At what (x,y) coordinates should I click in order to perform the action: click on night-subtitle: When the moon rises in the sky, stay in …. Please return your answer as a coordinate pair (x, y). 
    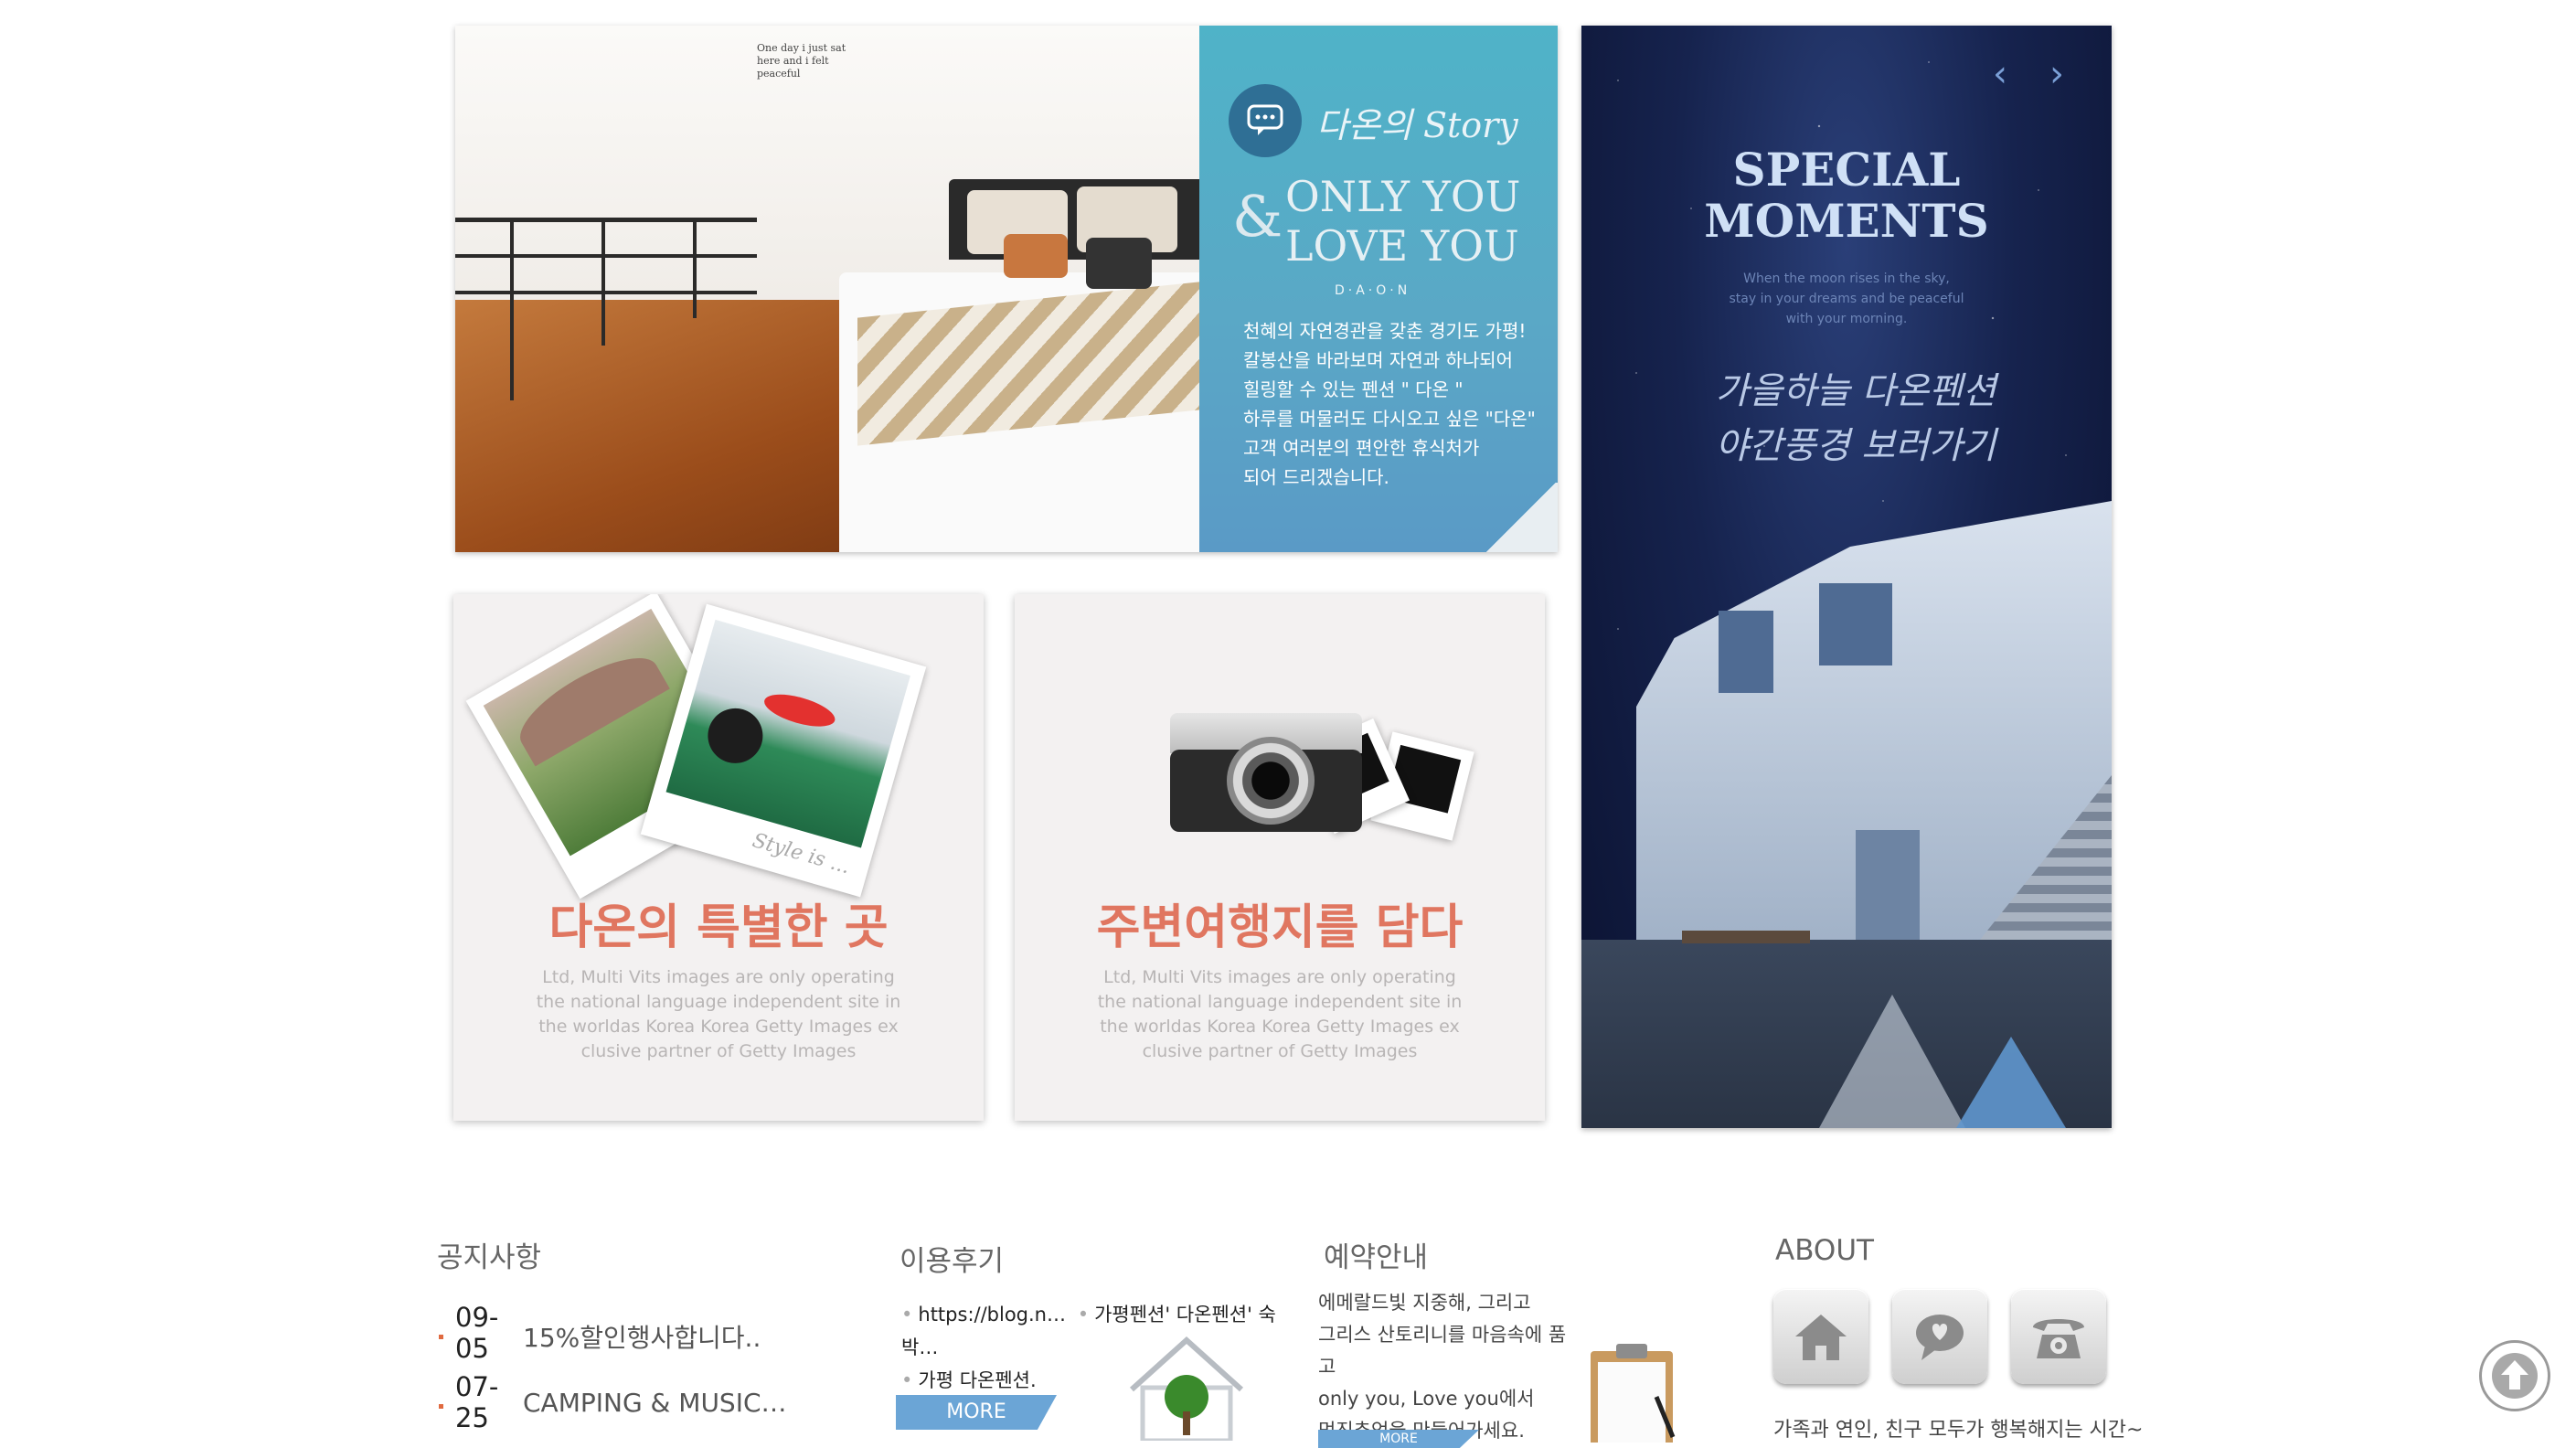
    Looking at the image, I should click on (1846, 299).